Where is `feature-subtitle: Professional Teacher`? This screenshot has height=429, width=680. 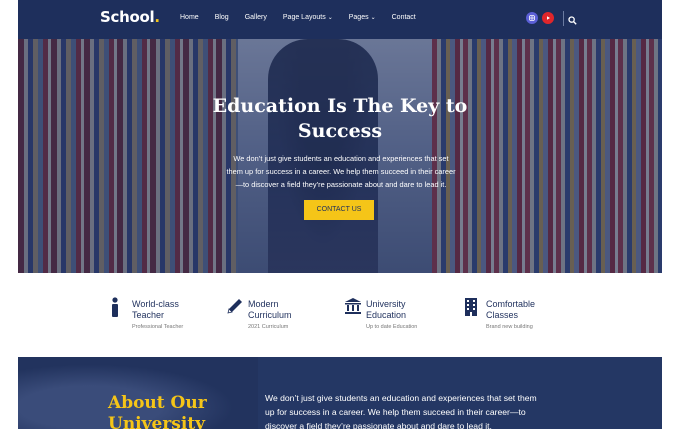
feature-subtitle: Professional Teacher is located at coordinates (158, 327).